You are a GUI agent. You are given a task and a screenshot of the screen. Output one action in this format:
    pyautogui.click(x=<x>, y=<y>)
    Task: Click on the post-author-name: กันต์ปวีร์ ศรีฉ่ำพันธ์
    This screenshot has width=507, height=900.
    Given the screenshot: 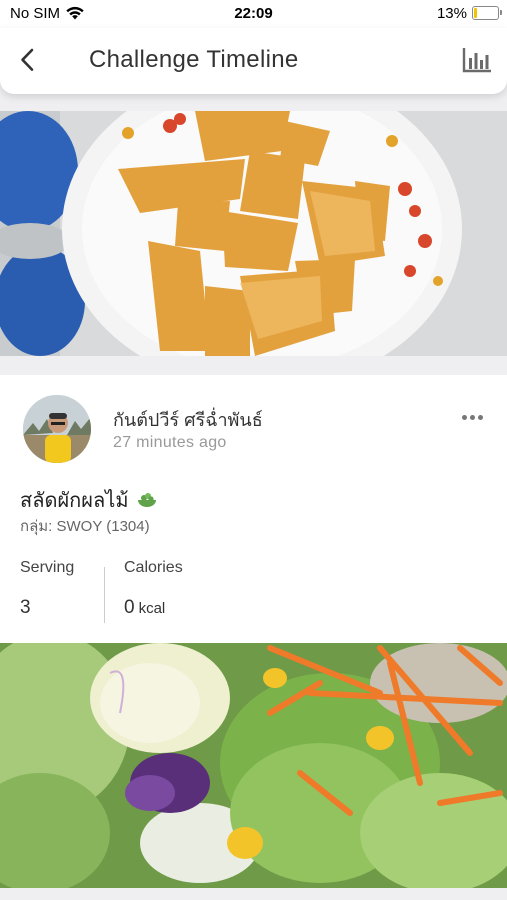 What is the action you would take?
    pyautogui.click(x=188, y=419)
    